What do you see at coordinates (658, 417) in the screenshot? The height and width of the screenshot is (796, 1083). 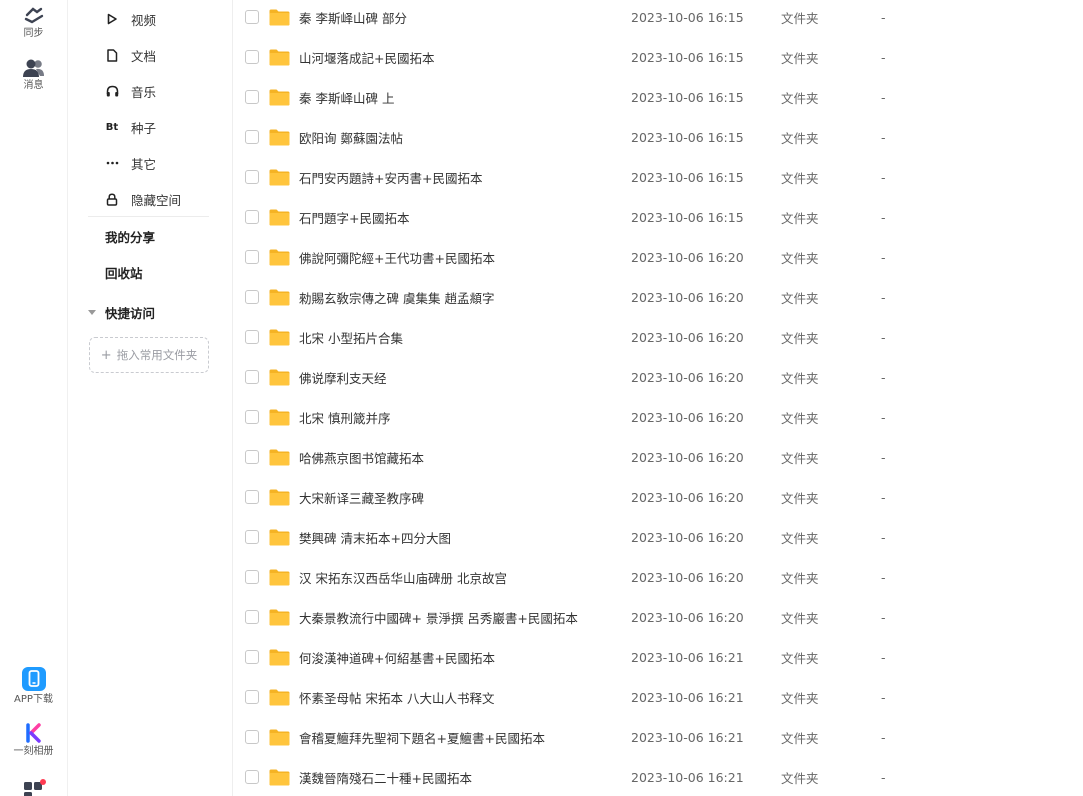 I see `file-row: 北宋 慎刑箴并序 2023-10-06 16:20 文件夹 -` at bounding box center [658, 417].